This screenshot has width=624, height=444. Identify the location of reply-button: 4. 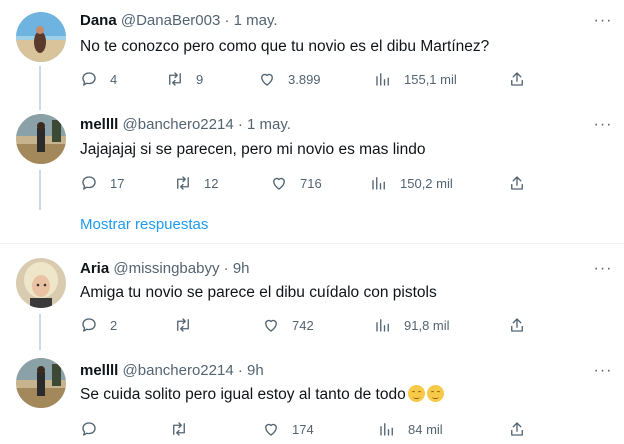
(98, 79).